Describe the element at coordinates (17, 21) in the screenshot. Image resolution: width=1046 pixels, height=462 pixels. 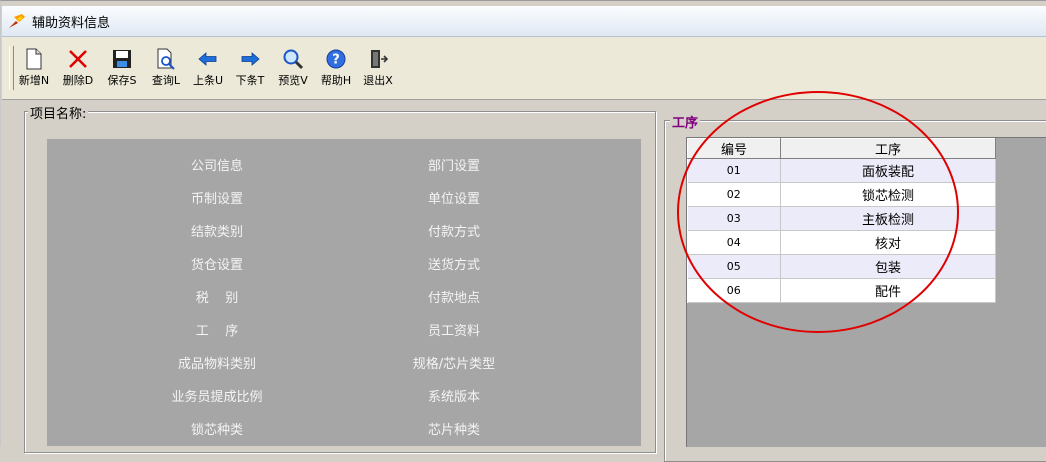
I see `app-icon` at that location.